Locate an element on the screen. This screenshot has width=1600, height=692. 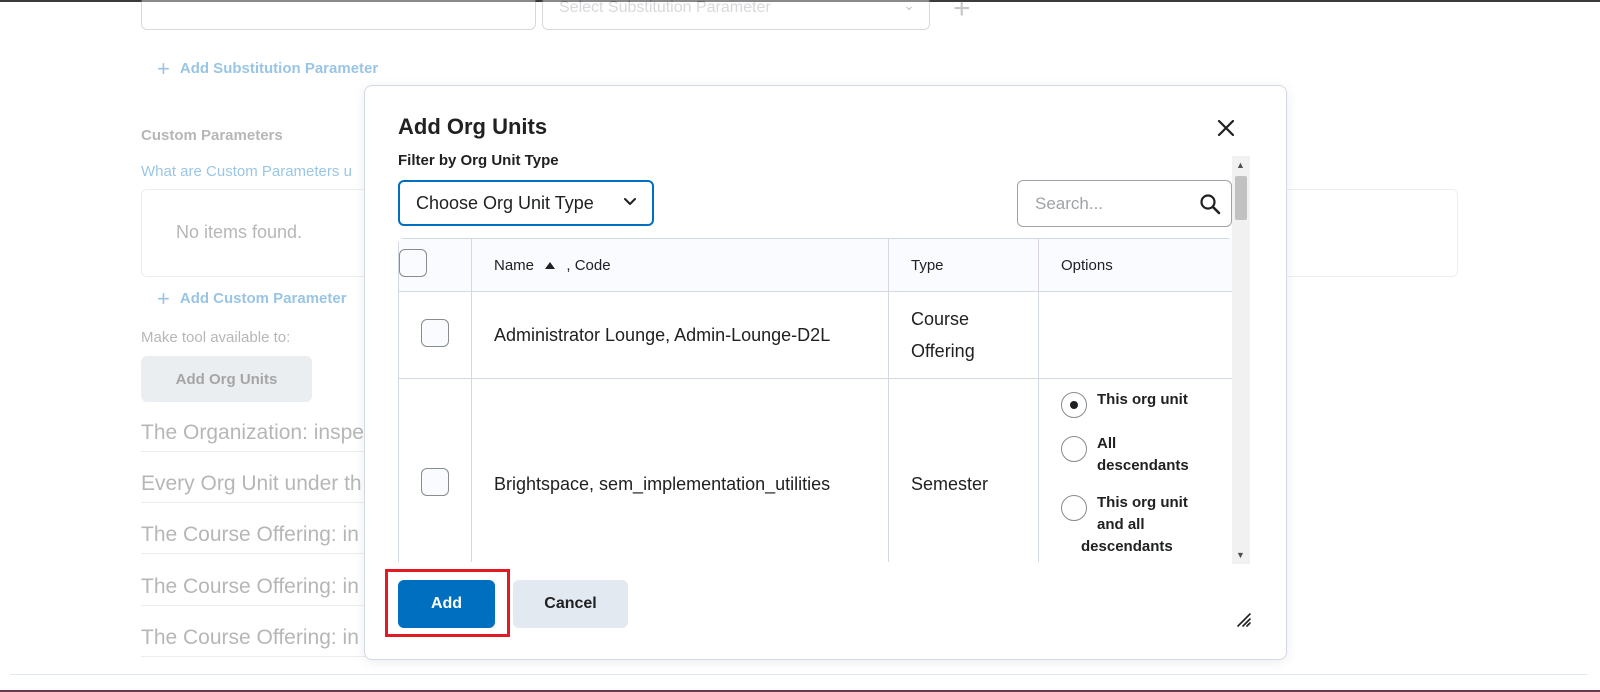
custom-parameters-help-link: What are Custom Parameters u is located at coordinates (246, 171).